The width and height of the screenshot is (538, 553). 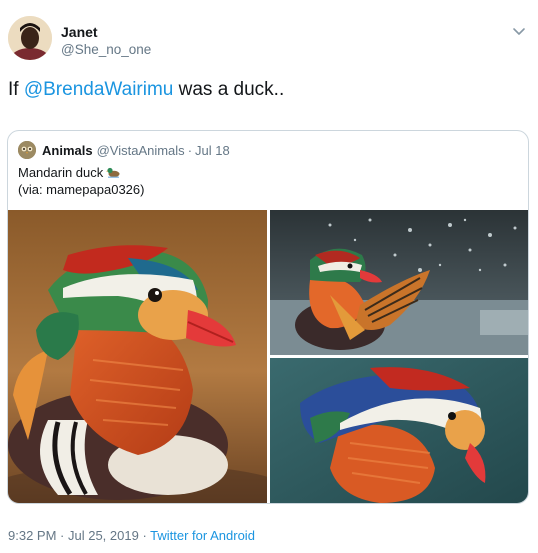 What do you see at coordinates (212, 150) in the screenshot?
I see `quoted-date: Jul 18` at bounding box center [212, 150].